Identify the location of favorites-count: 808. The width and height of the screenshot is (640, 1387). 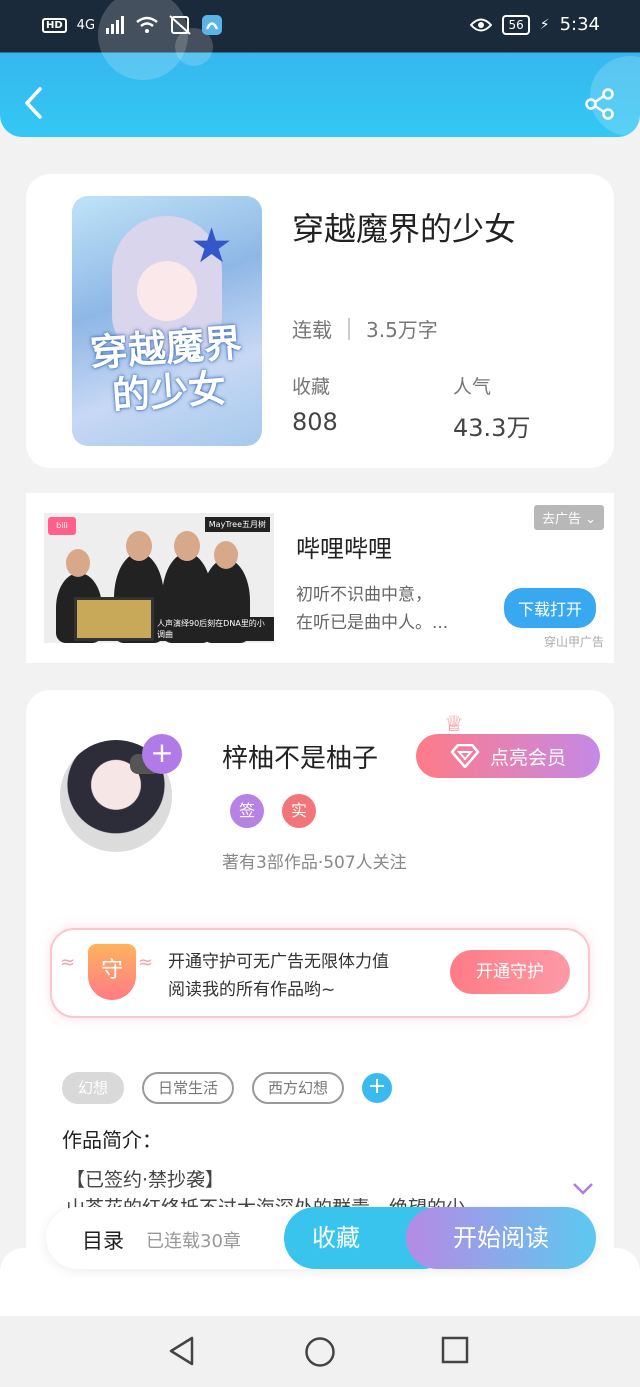
(315, 422).